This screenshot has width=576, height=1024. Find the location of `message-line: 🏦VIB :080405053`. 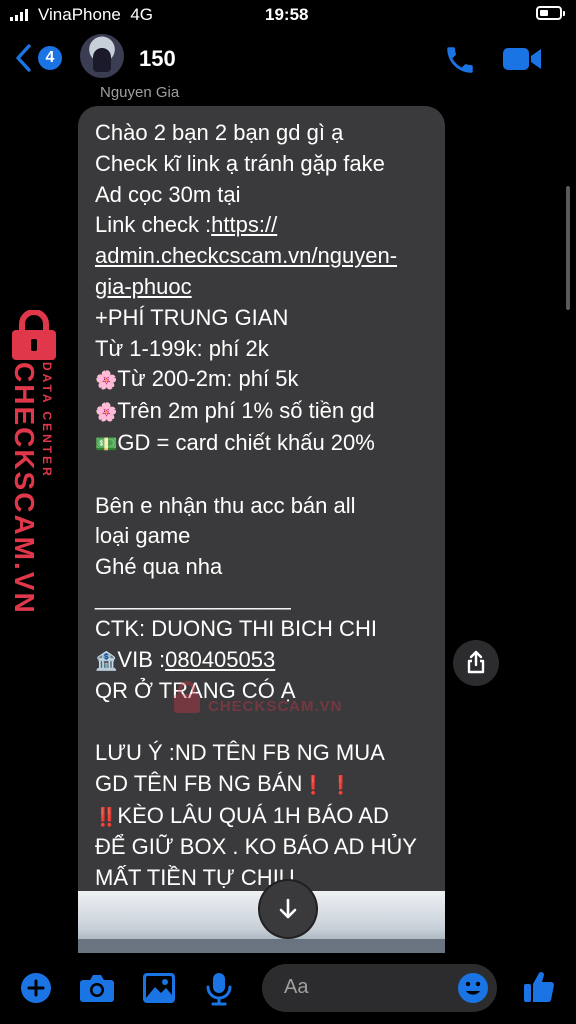

message-line: 🏦VIB :080405053 is located at coordinates (261, 661).